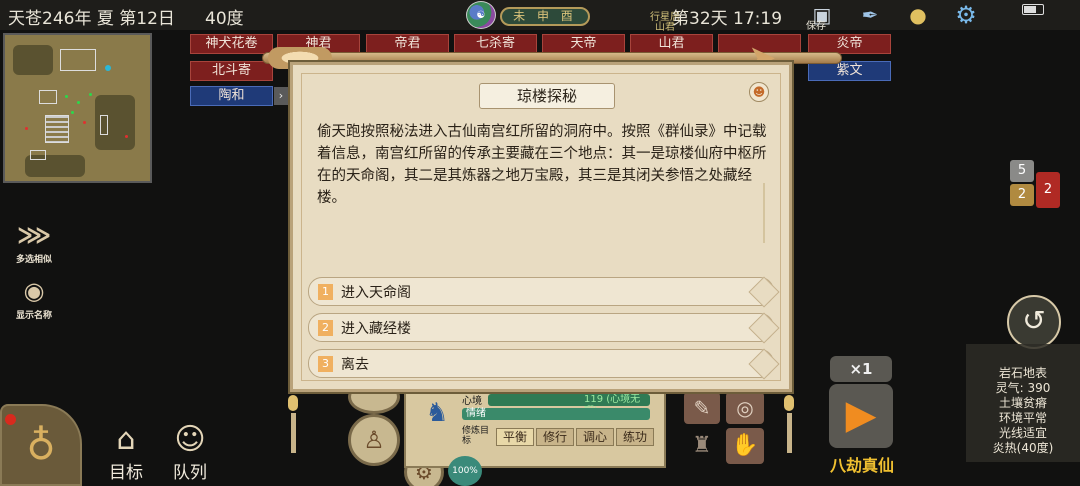 This screenshot has width=1080, height=486. What do you see at coordinates (556, 414) in the screenshot?
I see `qingxu-bar: 情绪` at bounding box center [556, 414].